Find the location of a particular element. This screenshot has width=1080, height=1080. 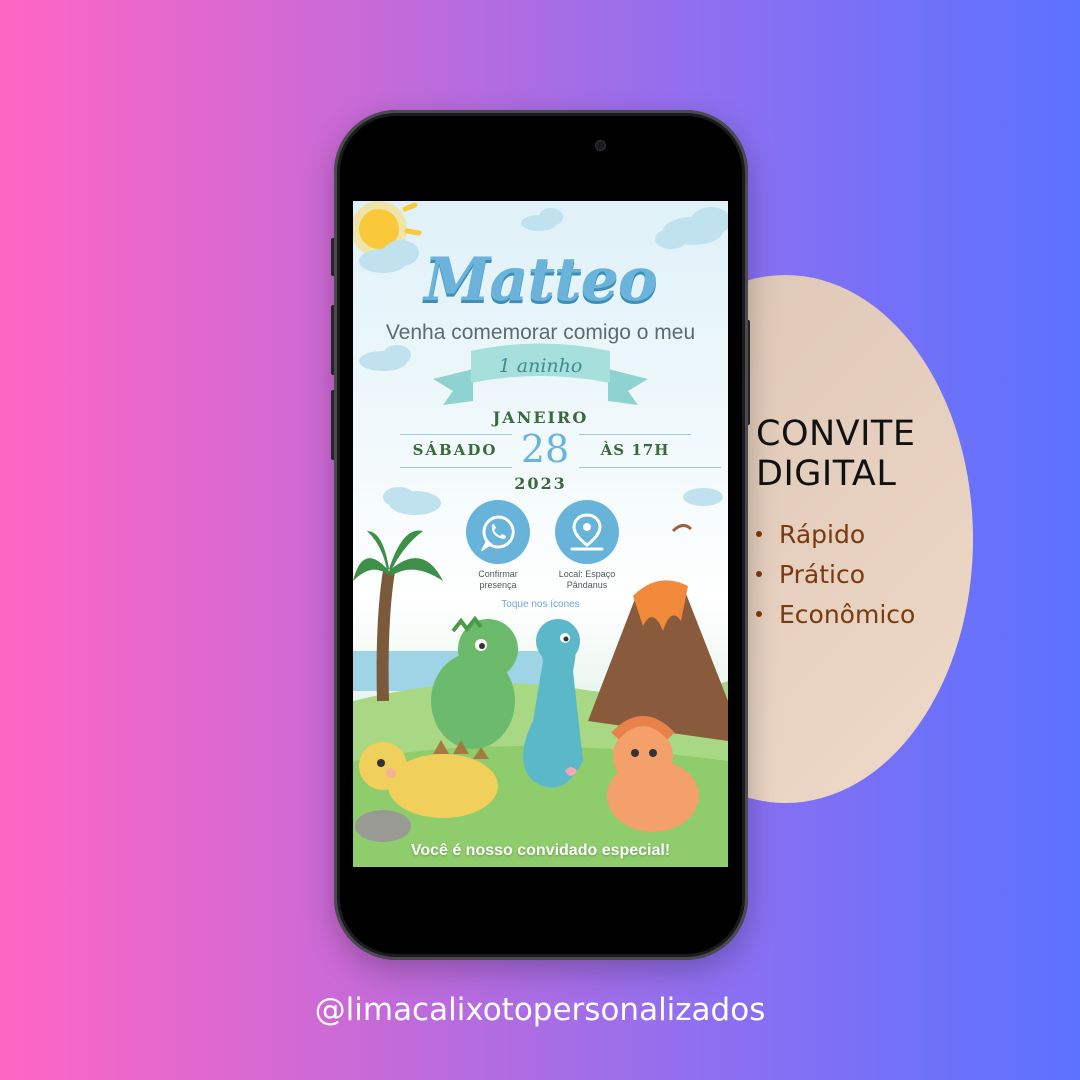

weekday: SÁBADO is located at coordinates (455, 450).